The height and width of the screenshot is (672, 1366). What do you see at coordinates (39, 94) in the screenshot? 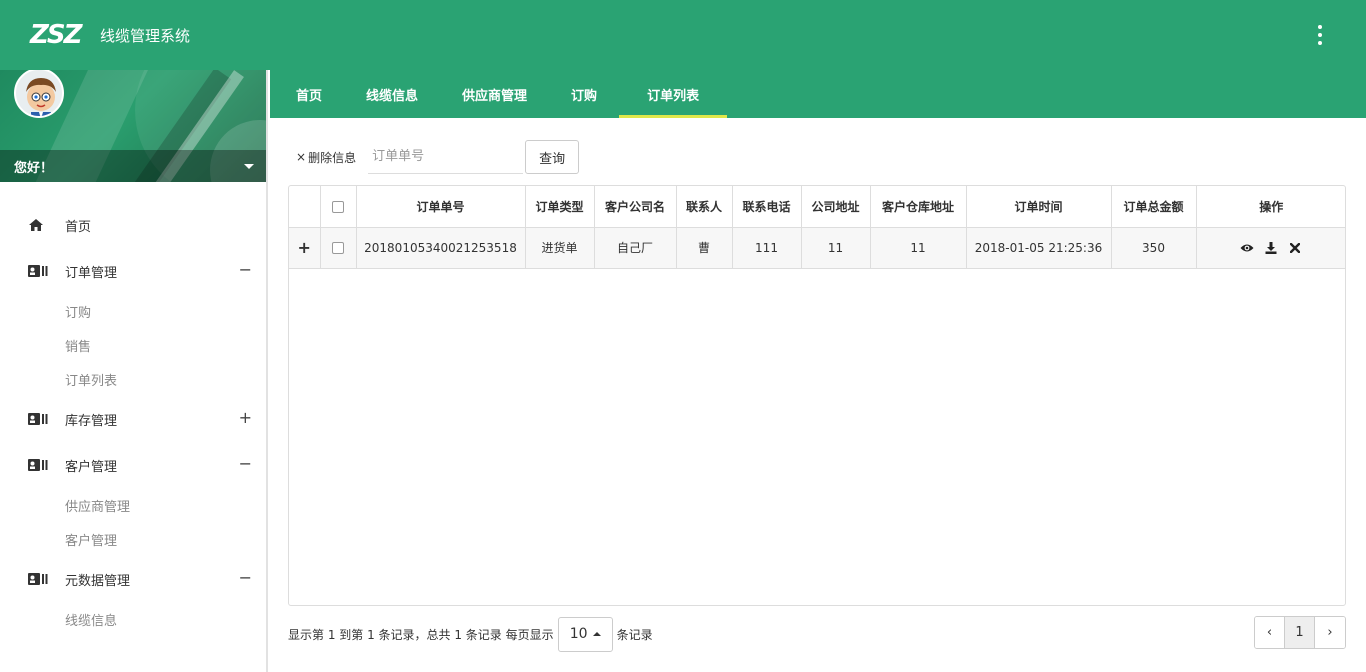
I see `avatar` at bounding box center [39, 94].